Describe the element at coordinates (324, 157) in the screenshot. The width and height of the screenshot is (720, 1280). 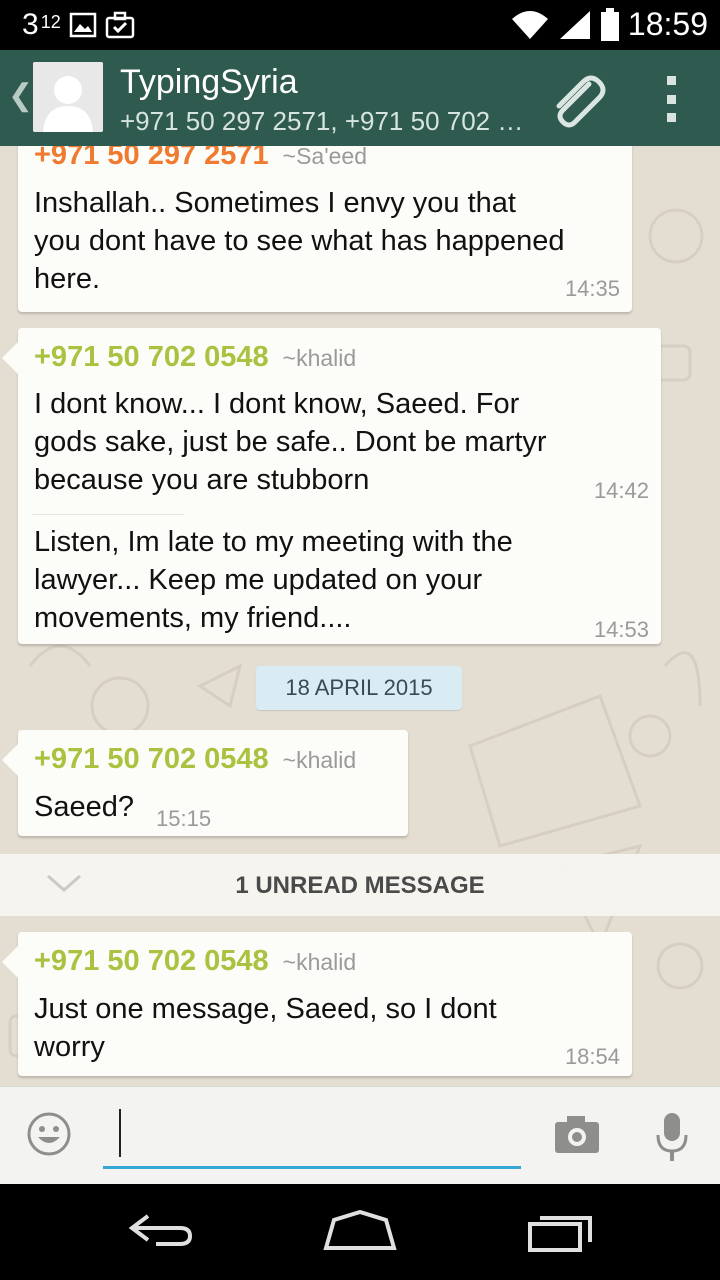
I see `sender-alias: ~Sa'eed` at that location.